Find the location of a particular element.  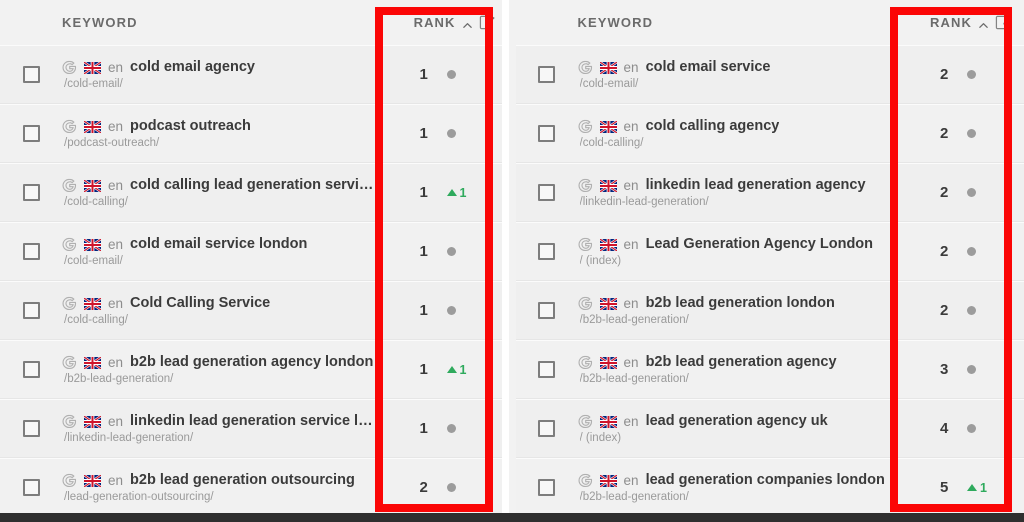

keyword-url: /lead-generation-outsourcing/ is located at coordinates (220, 497).